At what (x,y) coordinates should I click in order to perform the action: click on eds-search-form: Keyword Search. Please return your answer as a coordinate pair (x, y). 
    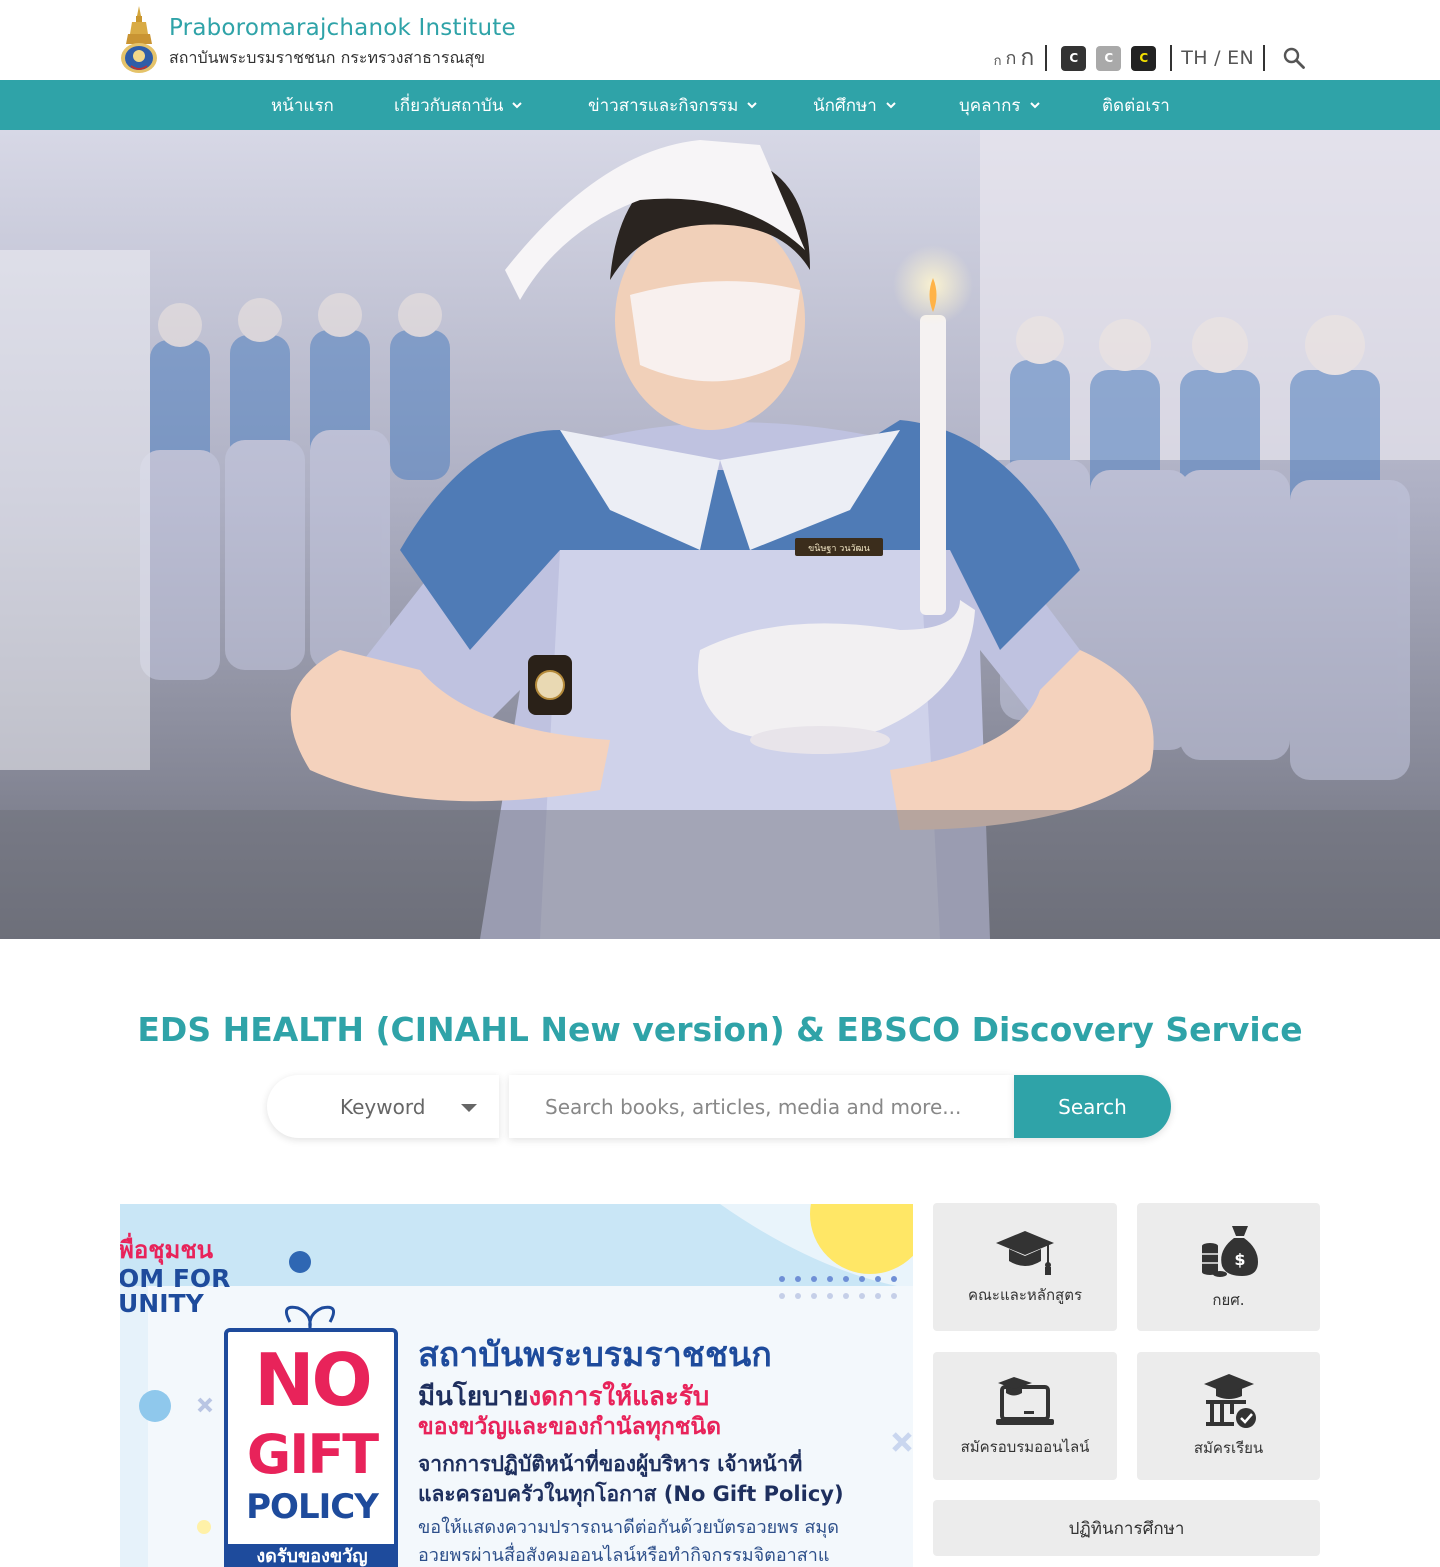
    Looking at the image, I should click on (719, 1106).